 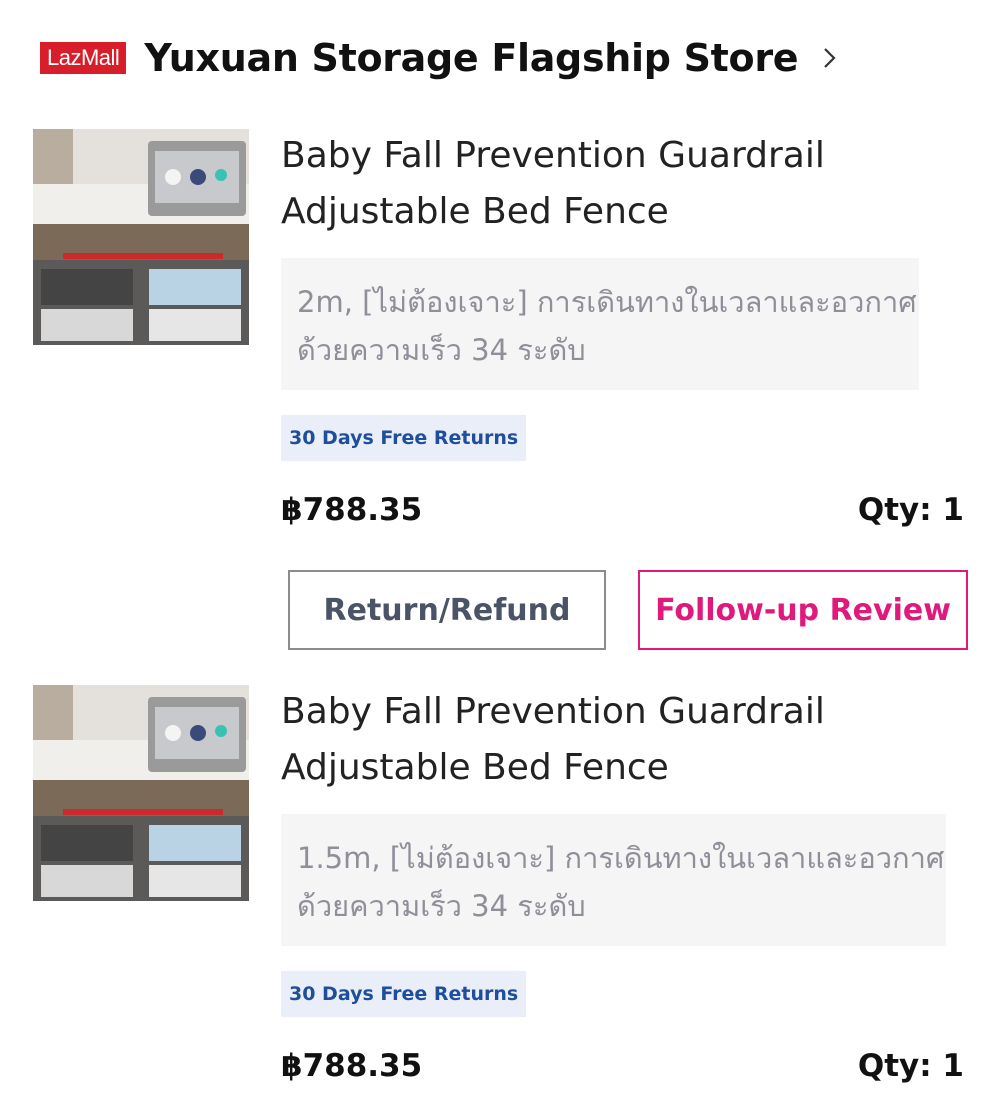 I want to click on store-name: Yuxuan Storage Flagship Store, so click(x=471, y=58).